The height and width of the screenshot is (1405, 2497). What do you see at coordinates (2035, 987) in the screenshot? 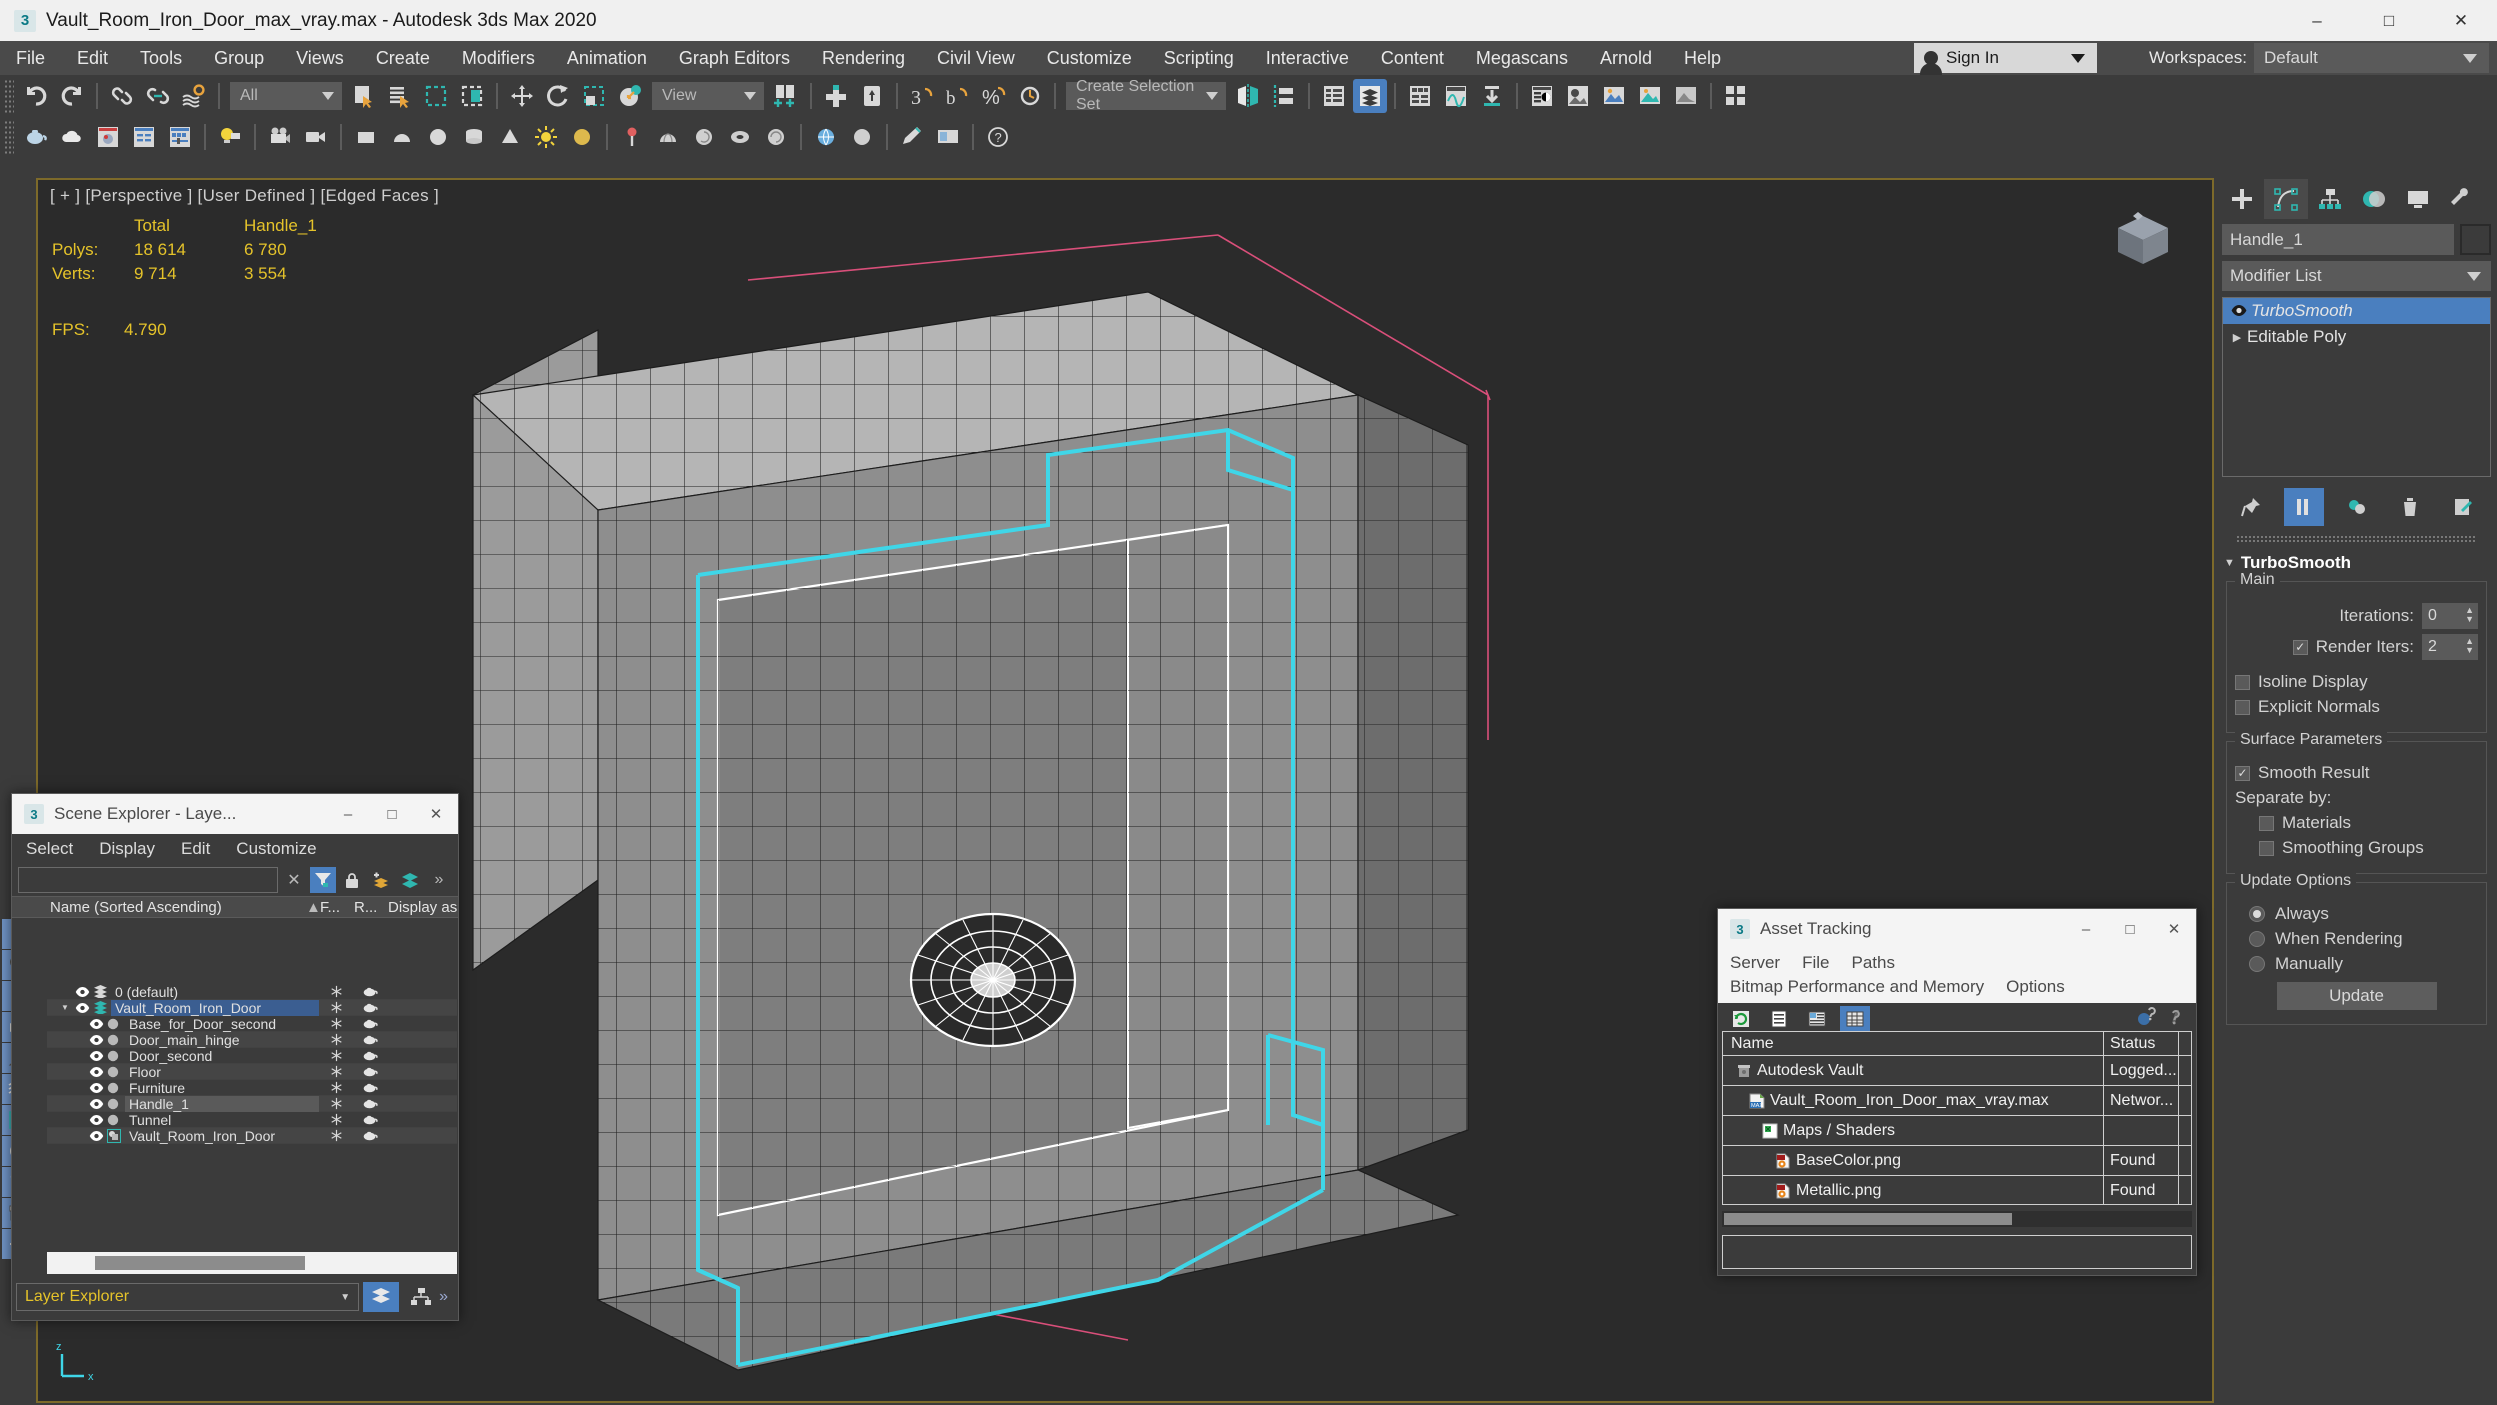
I see `at-menu-options: Options` at bounding box center [2035, 987].